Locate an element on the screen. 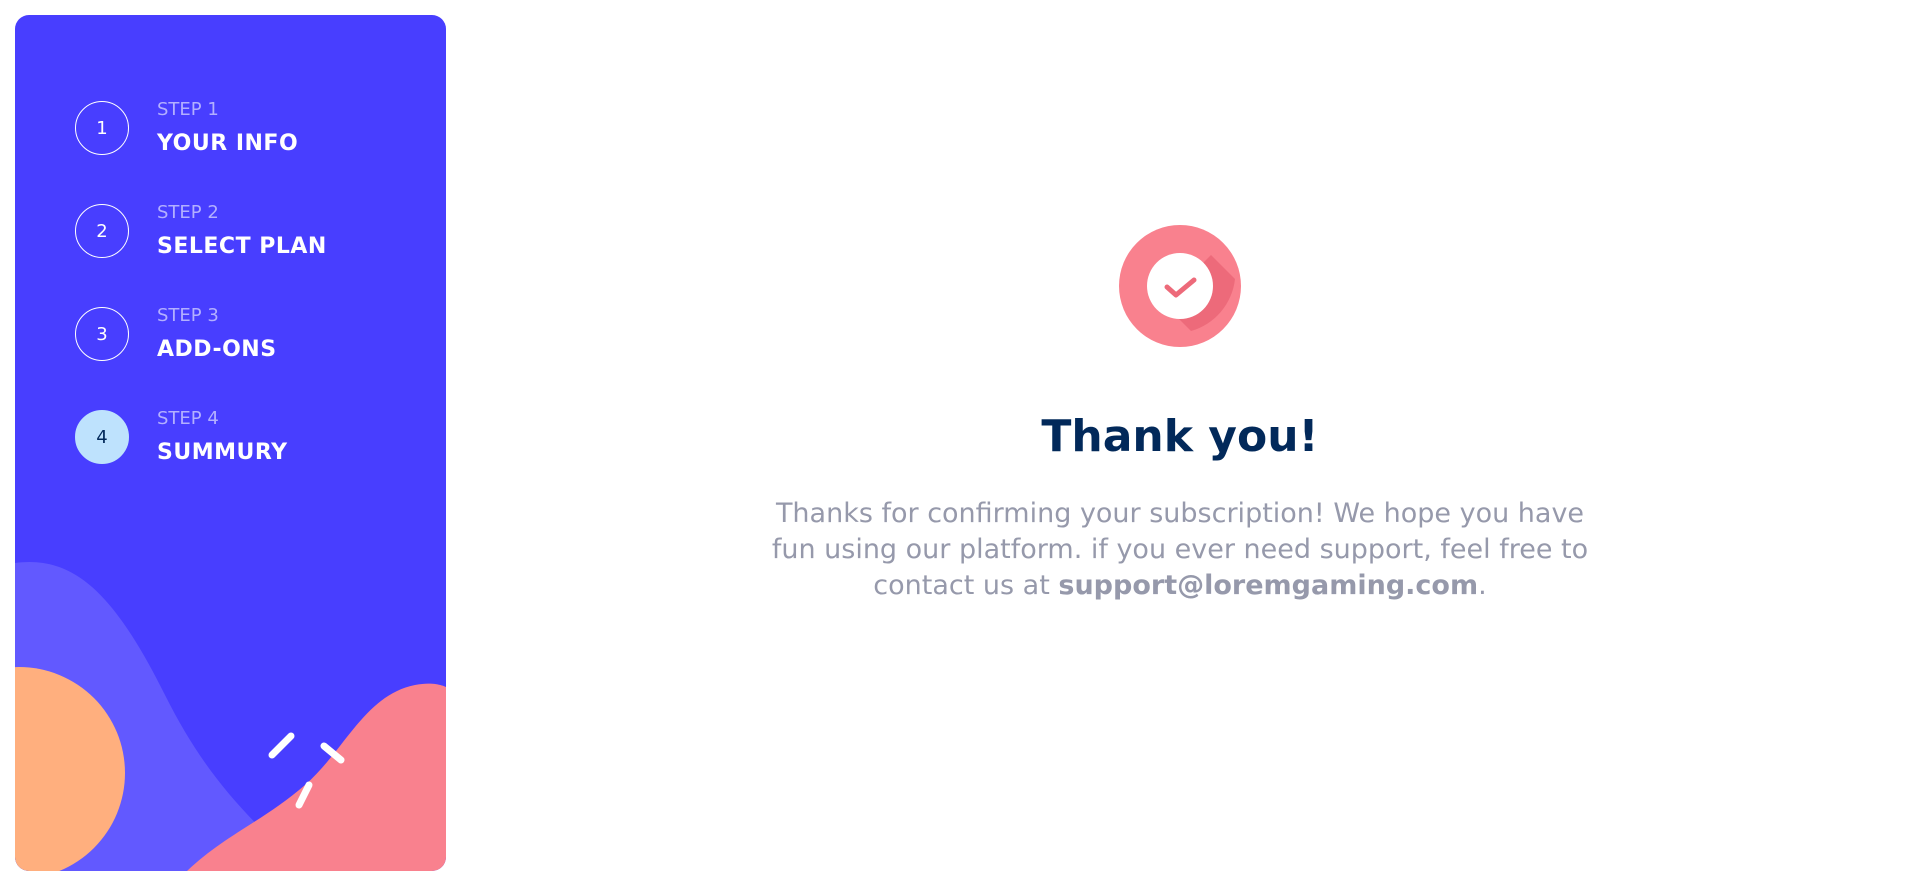 The image size is (1920, 880). step-kicker-2: STEP 2 is located at coordinates (188, 212).